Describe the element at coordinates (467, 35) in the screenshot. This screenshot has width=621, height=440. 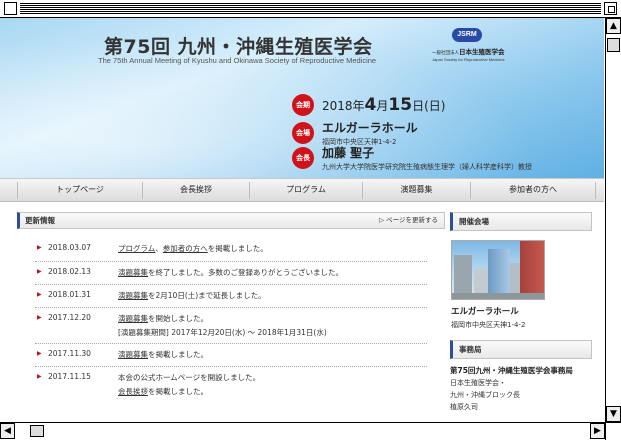
I see `jsrm-badge: JSRM` at that location.